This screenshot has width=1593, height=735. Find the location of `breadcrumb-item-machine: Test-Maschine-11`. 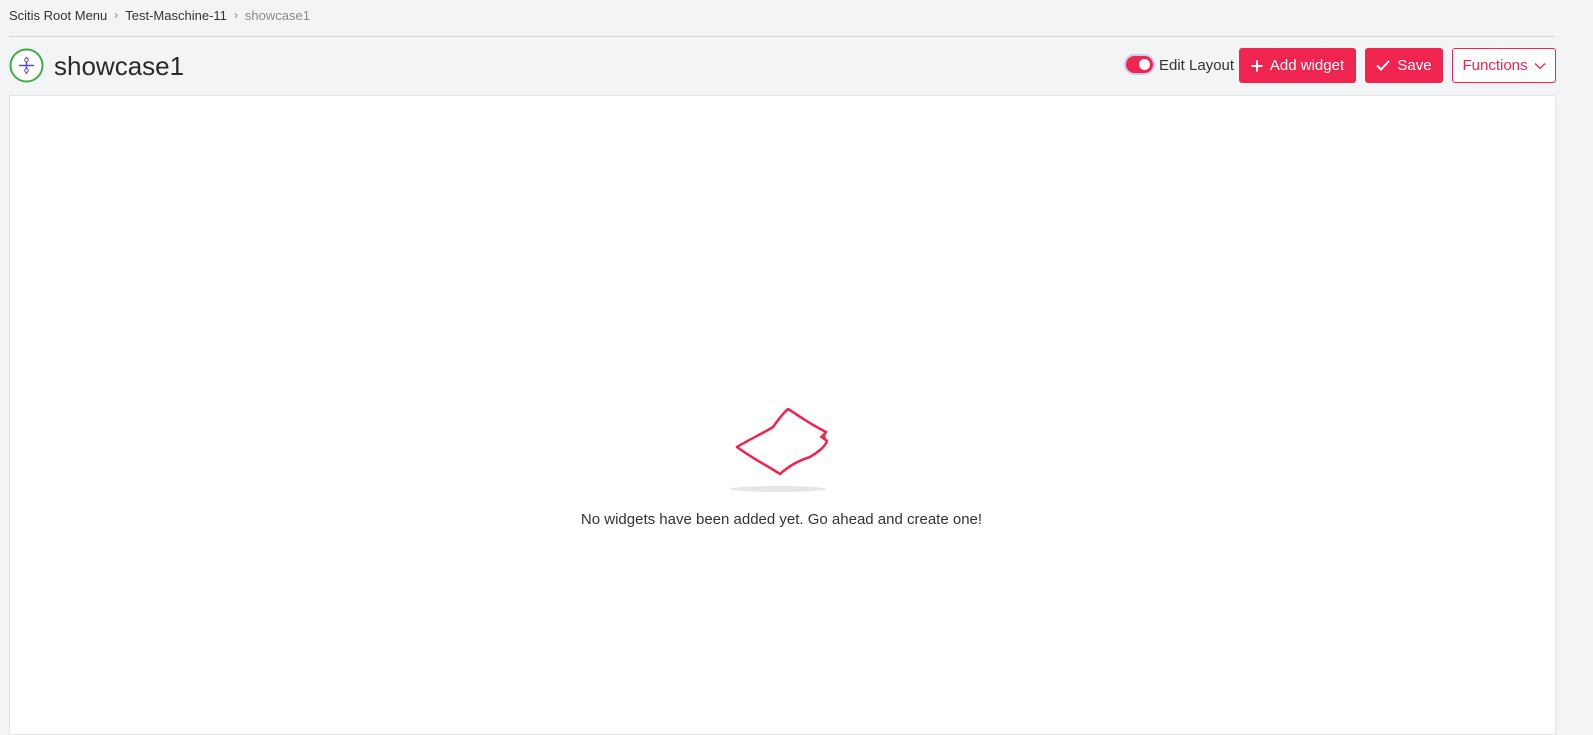

breadcrumb-item-machine: Test-Maschine-11 is located at coordinates (176, 15).